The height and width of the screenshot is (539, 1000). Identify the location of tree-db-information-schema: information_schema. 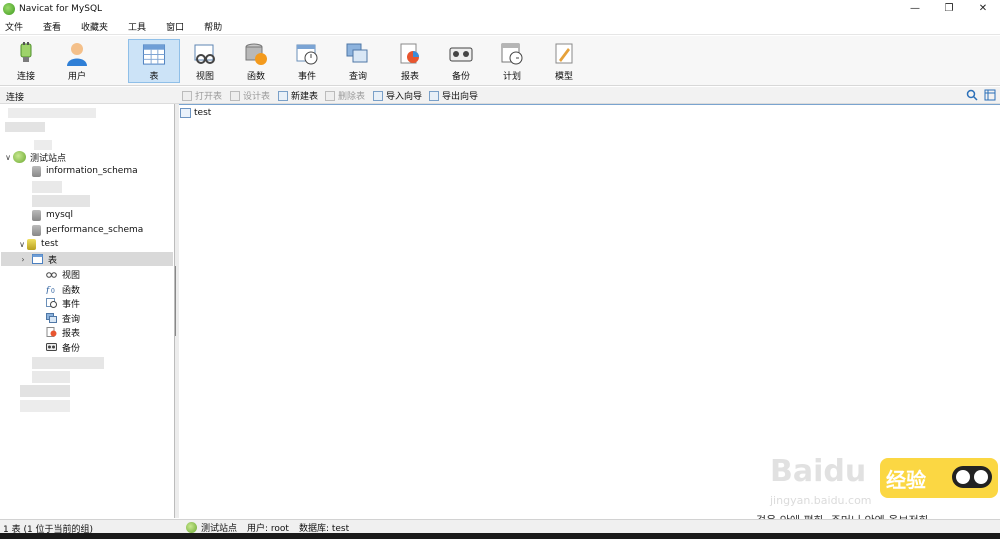
(85, 171).